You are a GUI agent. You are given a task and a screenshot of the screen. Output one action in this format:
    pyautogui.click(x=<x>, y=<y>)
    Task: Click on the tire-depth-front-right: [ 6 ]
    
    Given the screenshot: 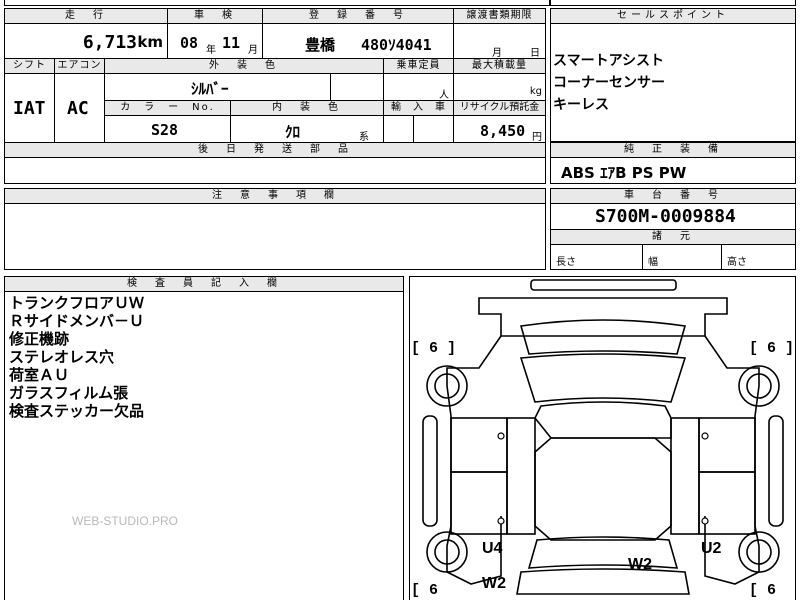 What is the action you would take?
    pyautogui.click(x=772, y=348)
    